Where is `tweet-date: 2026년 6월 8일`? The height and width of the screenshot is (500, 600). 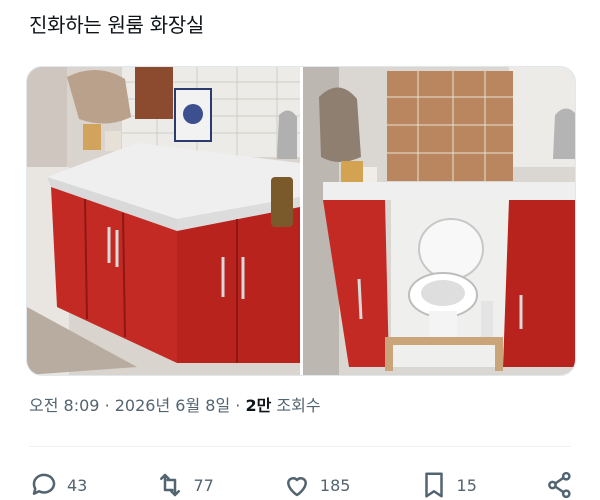
tweet-date: 2026년 6월 8일 is located at coordinates (172, 405).